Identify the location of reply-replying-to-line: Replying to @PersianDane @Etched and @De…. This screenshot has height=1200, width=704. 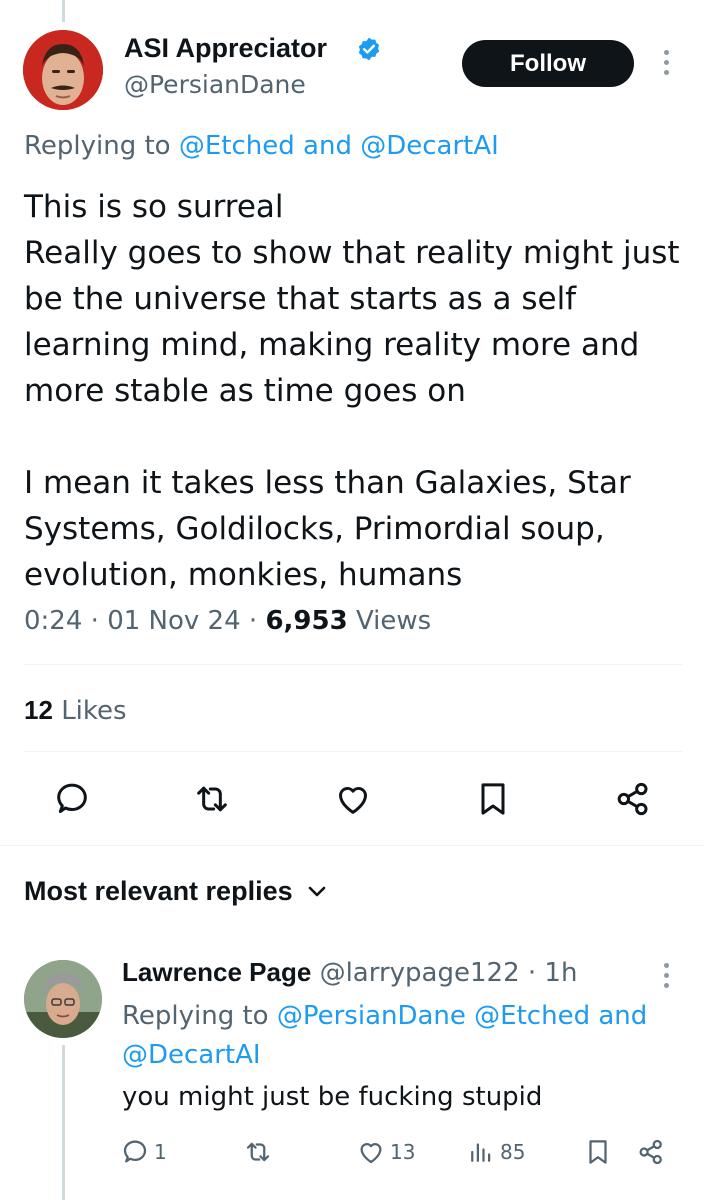
(402, 1036).